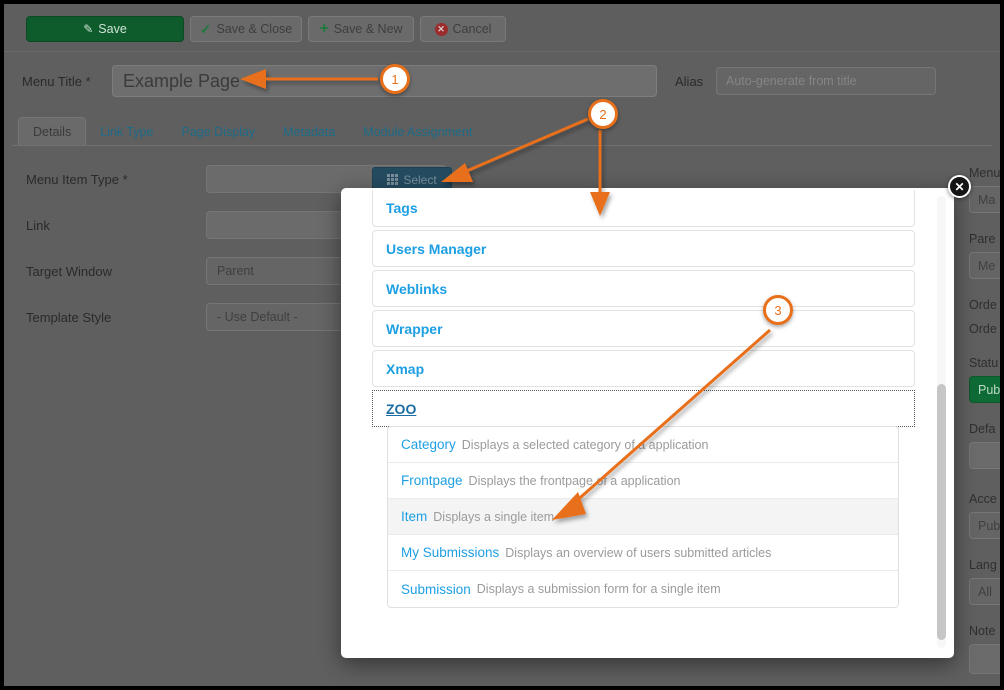 This screenshot has width=1004, height=690. Describe the element at coordinates (416, 289) in the screenshot. I see `list-item-label: Weblinks` at that location.